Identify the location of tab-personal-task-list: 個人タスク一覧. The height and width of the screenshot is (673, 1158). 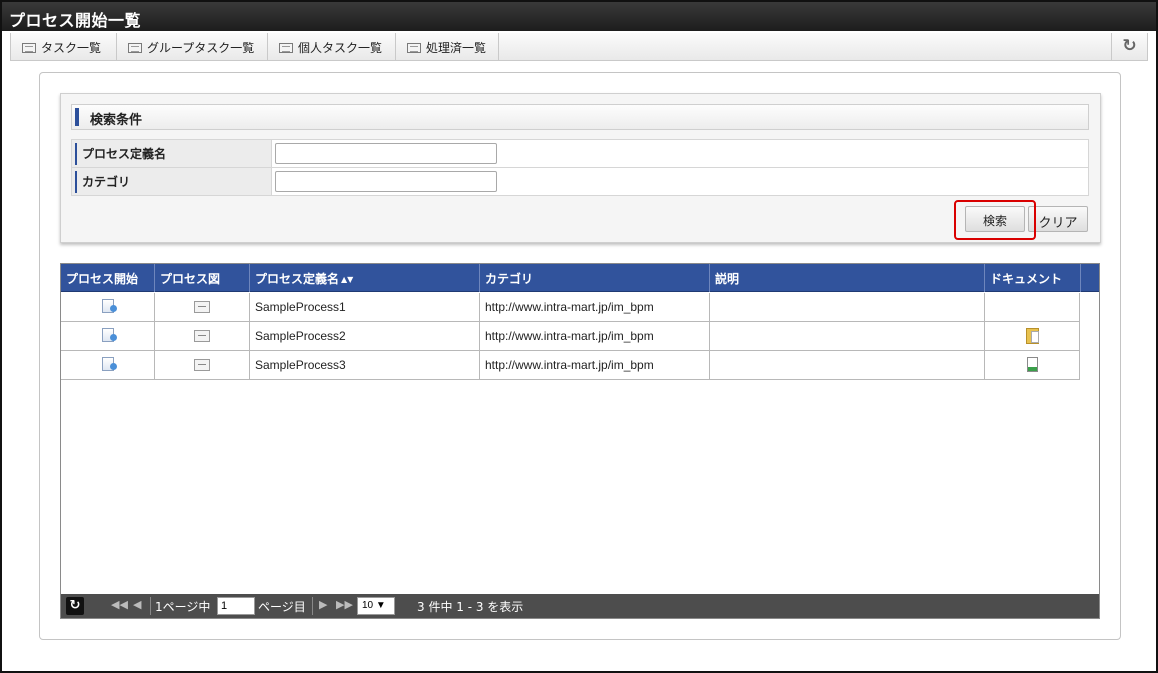
(332, 46).